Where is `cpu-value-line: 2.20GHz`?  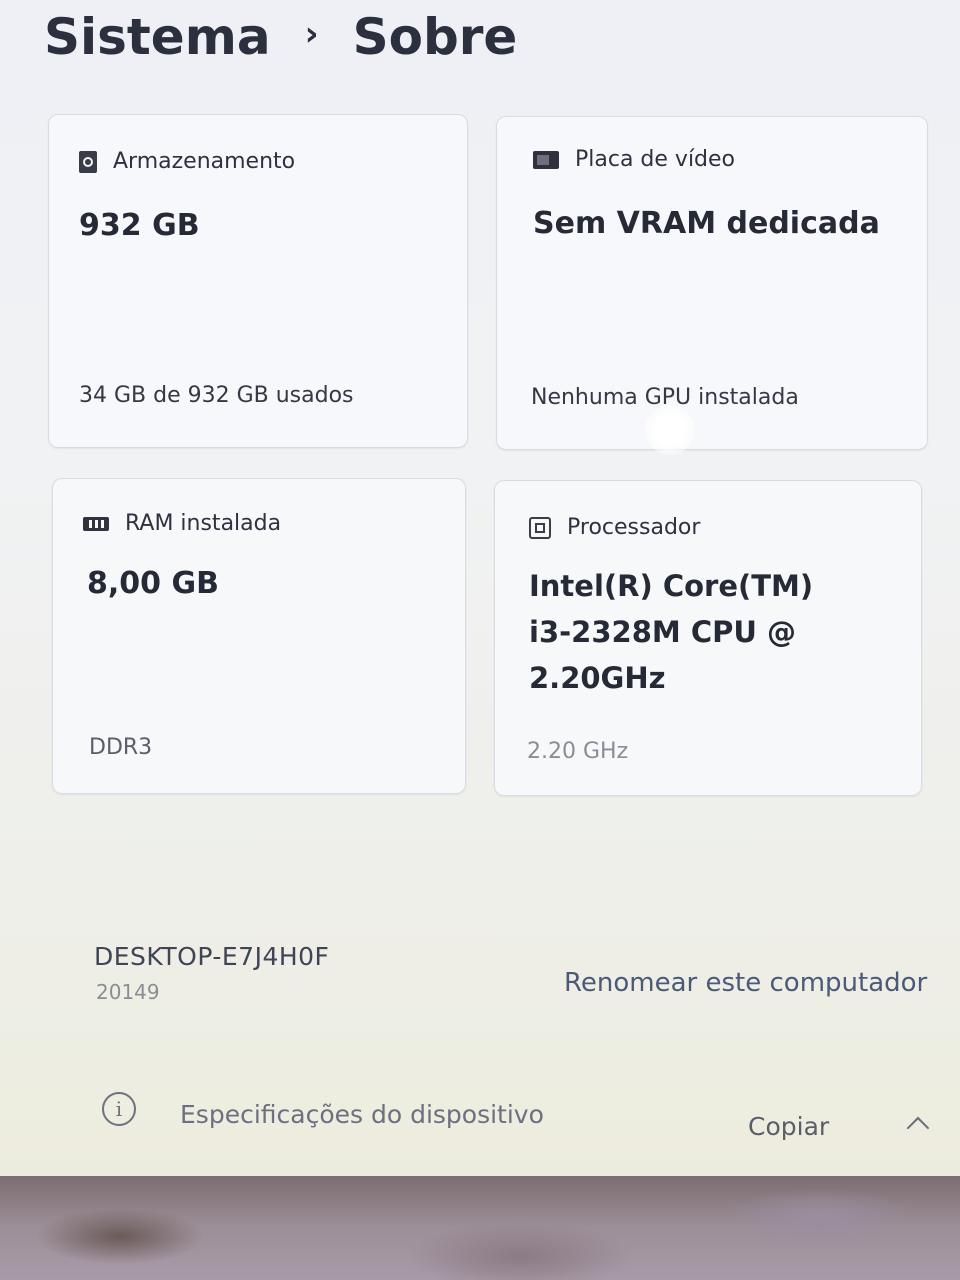
cpu-value-line: 2.20GHz is located at coordinates (597, 678).